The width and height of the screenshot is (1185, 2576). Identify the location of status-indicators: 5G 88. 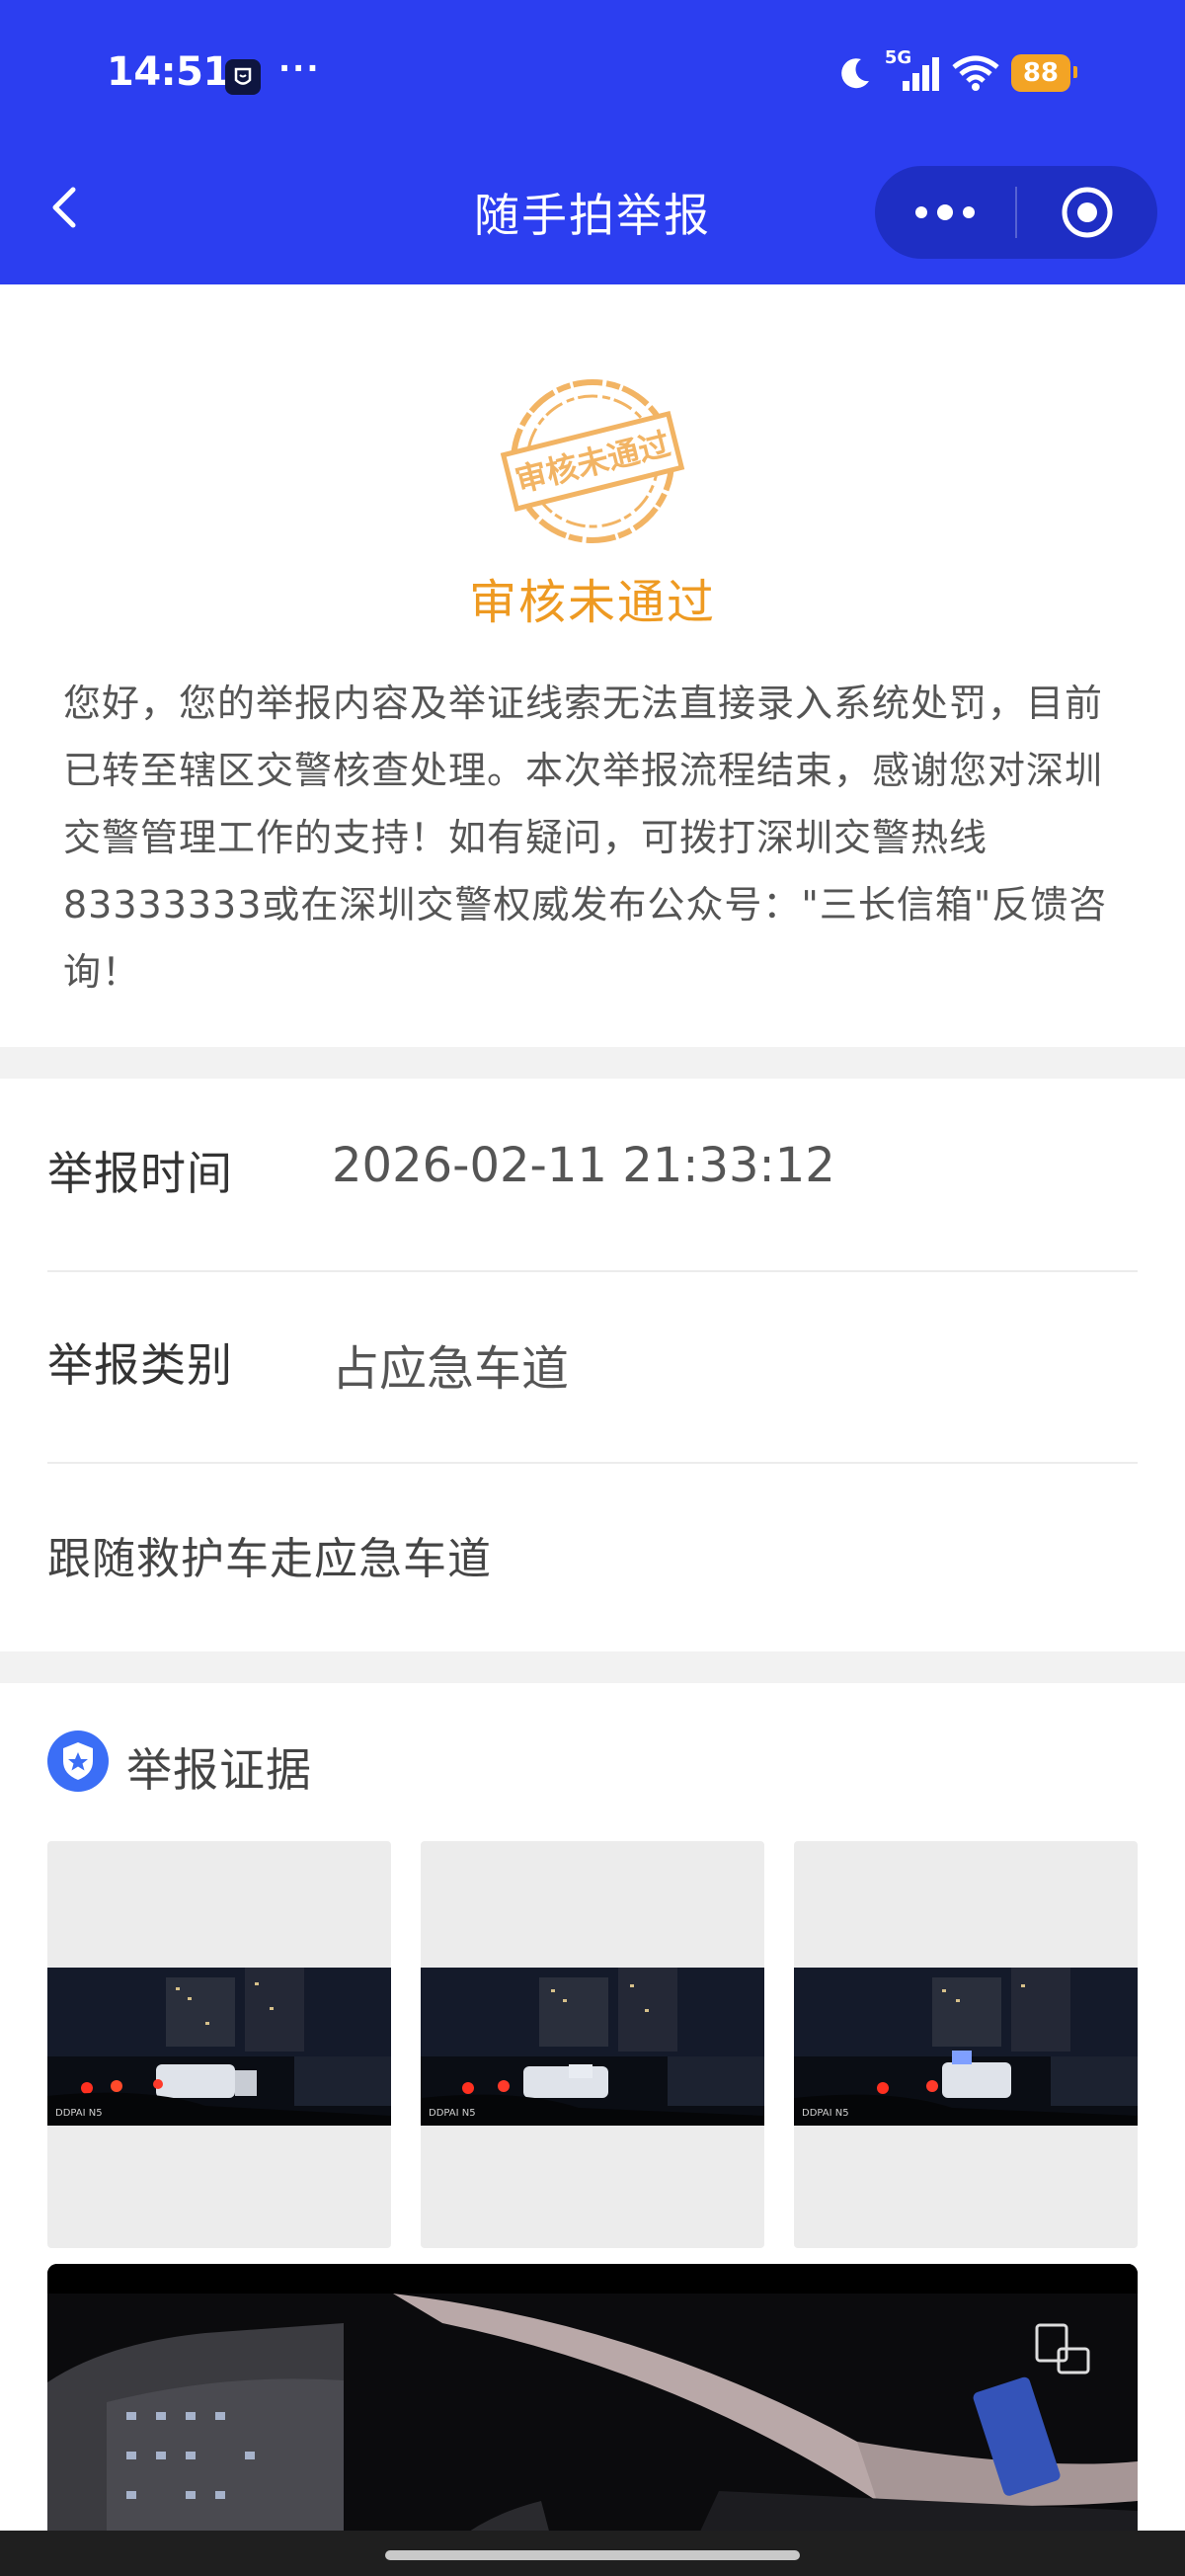
(957, 71).